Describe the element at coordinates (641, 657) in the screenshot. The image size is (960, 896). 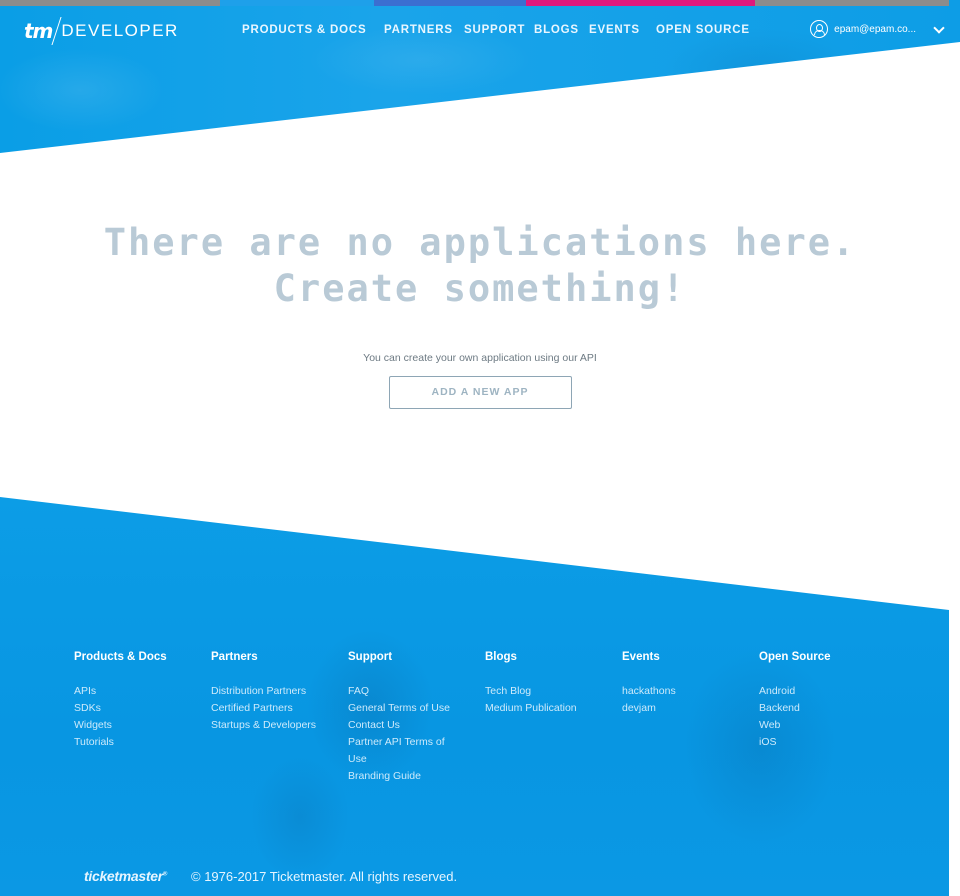
I see `footer-column-title: Events` at that location.